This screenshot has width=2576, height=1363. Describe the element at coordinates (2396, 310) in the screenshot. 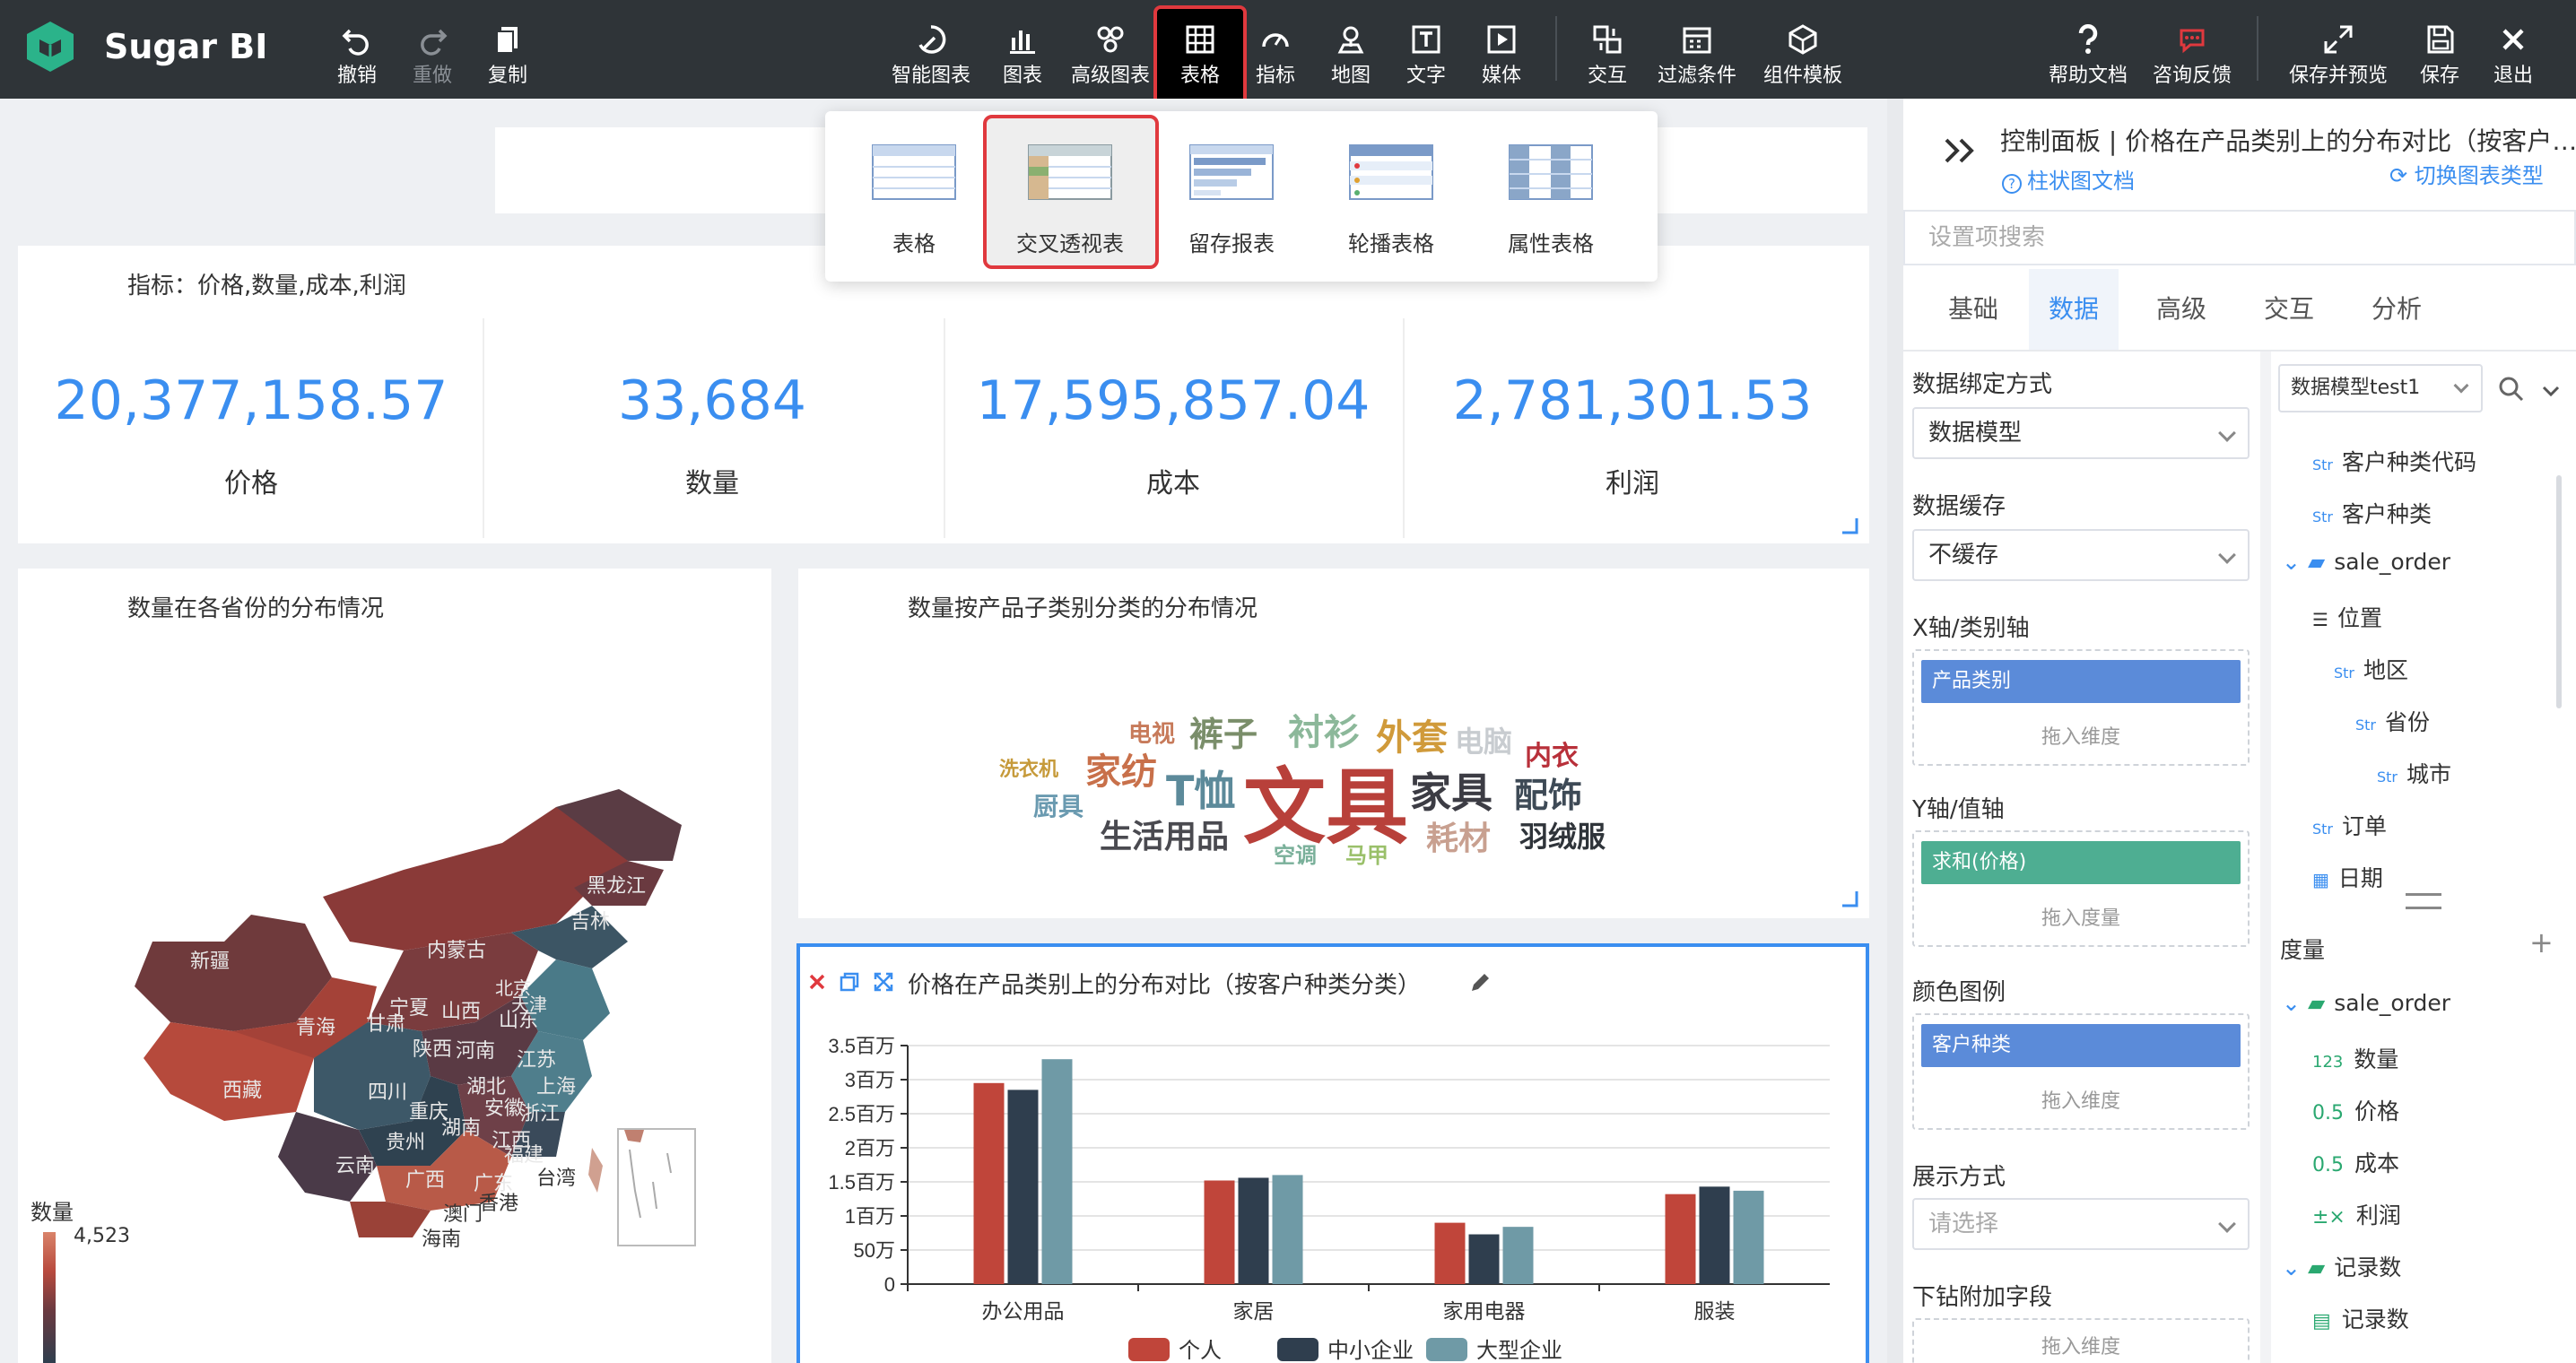

I see `tab-analysis: 分析` at that location.